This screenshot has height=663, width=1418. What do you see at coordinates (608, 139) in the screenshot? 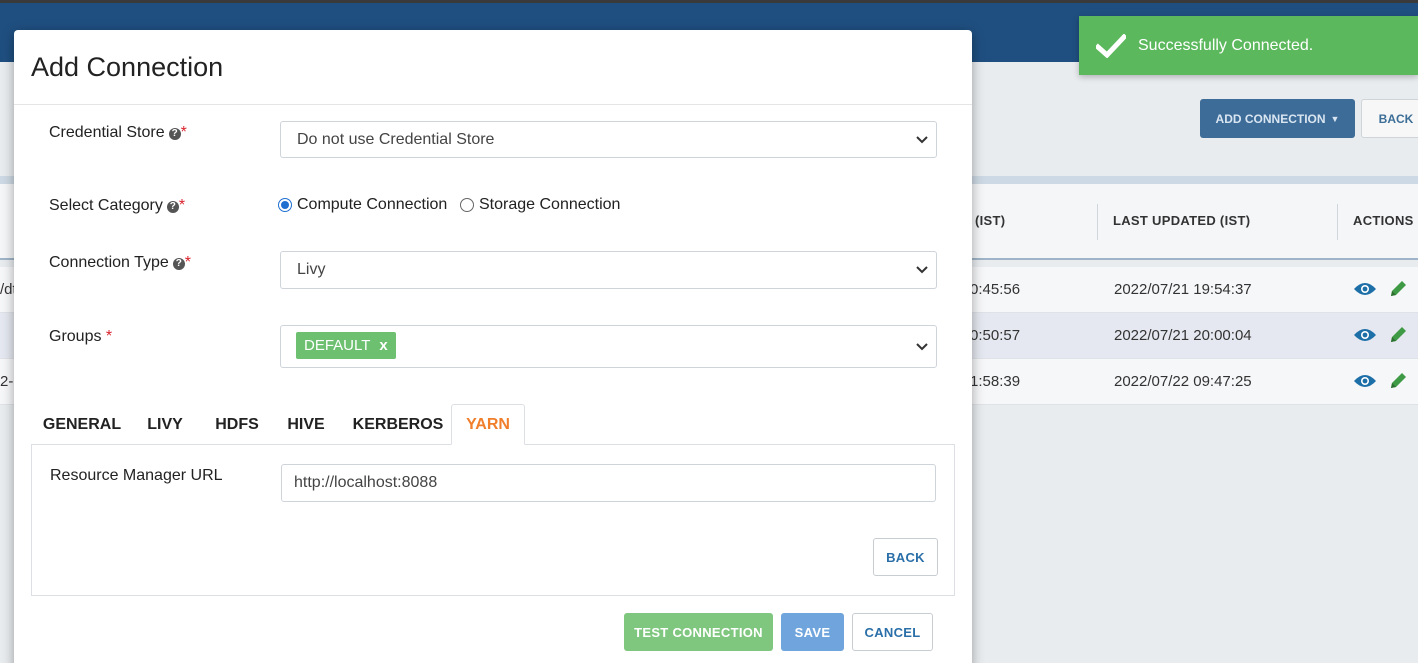
I see `credential-store-select: Do not use Credential Store` at bounding box center [608, 139].